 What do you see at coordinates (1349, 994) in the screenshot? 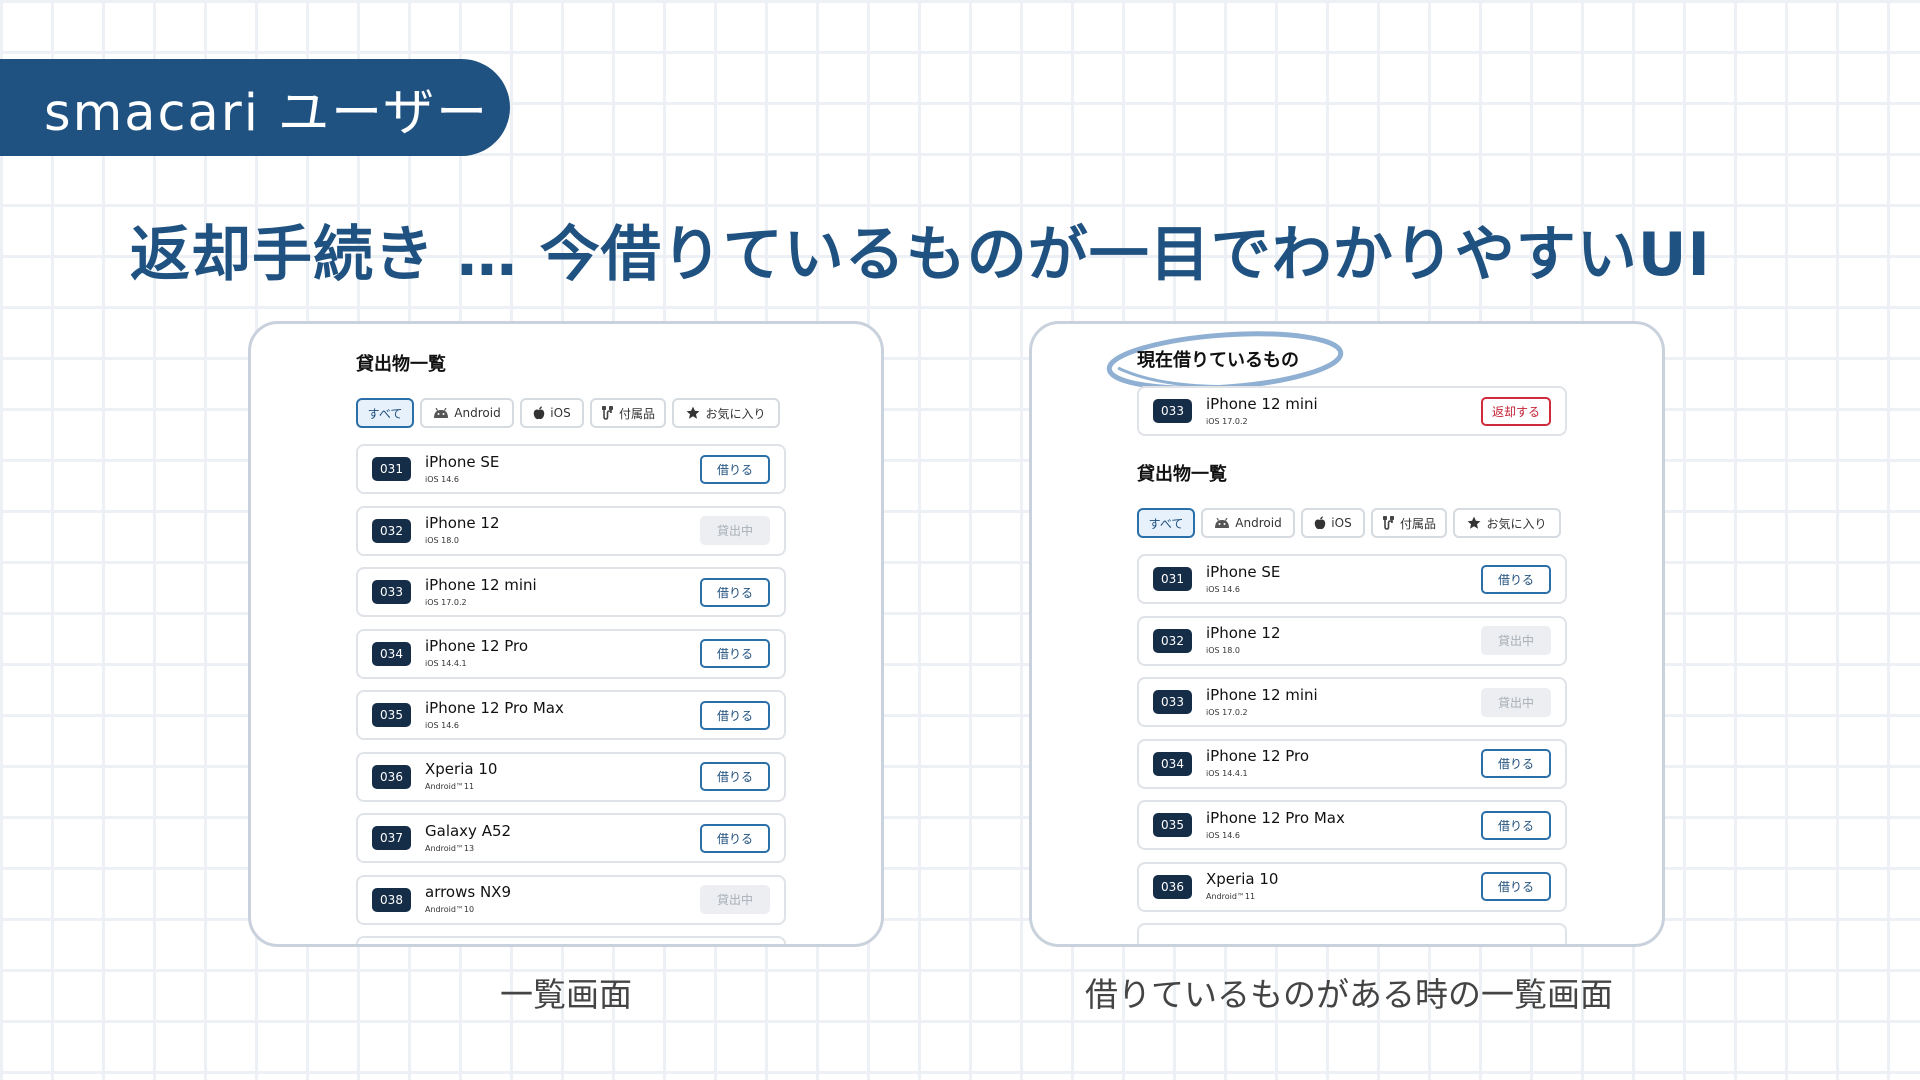
I see `right-caption: 借りているものがある時の一覧画面` at bounding box center [1349, 994].